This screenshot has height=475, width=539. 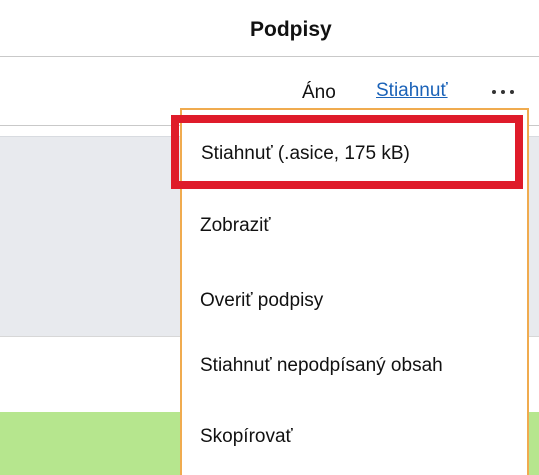 I want to click on menu-item-verify-signatures: Overiť podpisy, so click(x=261, y=301).